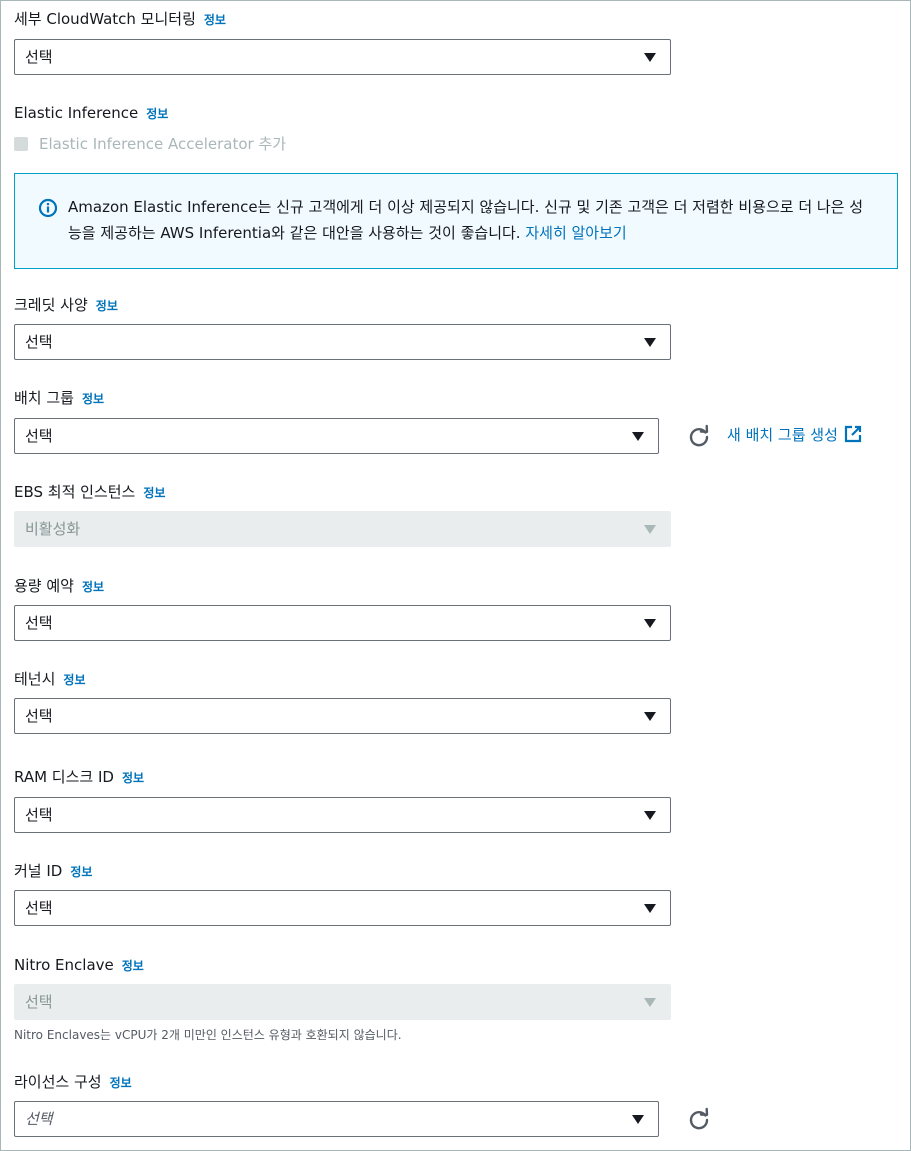 The height and width of the screenshot is (1151, 911). Describe the element at coordinates (342, 342) in the screenshot. I see `credit-spec-select: 선택` at that location.